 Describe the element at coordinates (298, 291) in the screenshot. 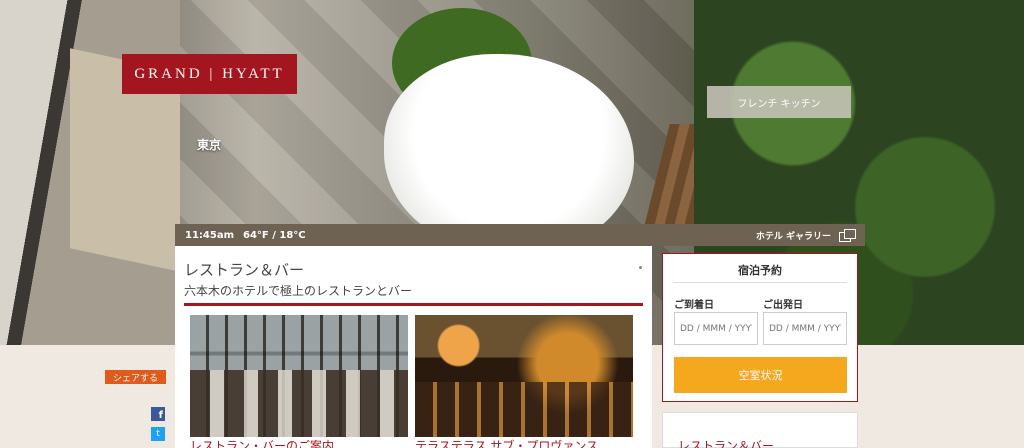

I see `page-subtitle: 六本木のホテルで極上のレストランとバー` at that location.